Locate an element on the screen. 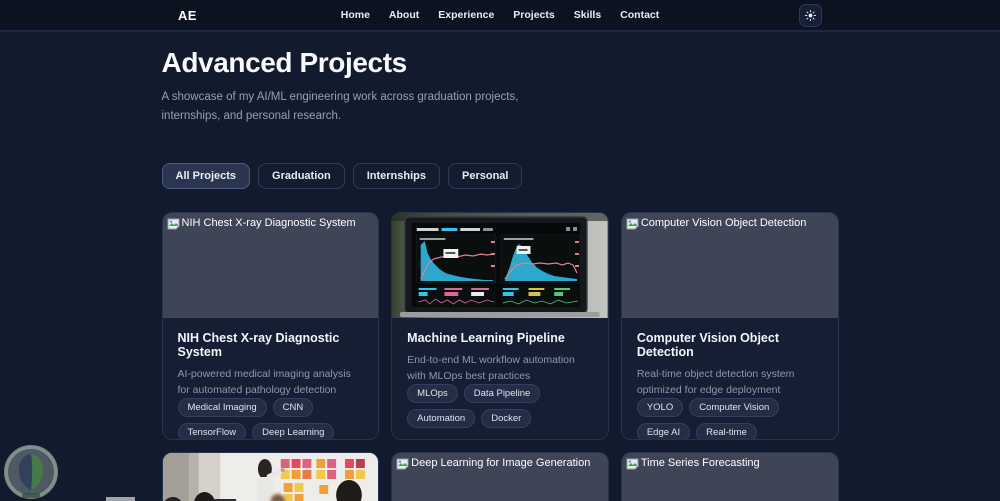 This screenshot has width=1000, height=501. sun-icon is located at coordinates (810, 15).